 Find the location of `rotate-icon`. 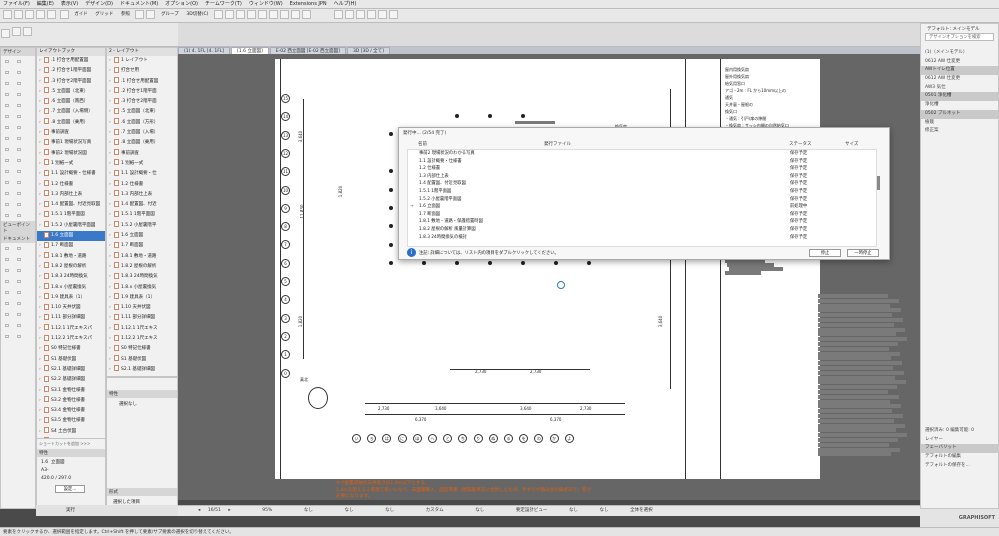

rotate-icon is located at coordinates (229, 14).